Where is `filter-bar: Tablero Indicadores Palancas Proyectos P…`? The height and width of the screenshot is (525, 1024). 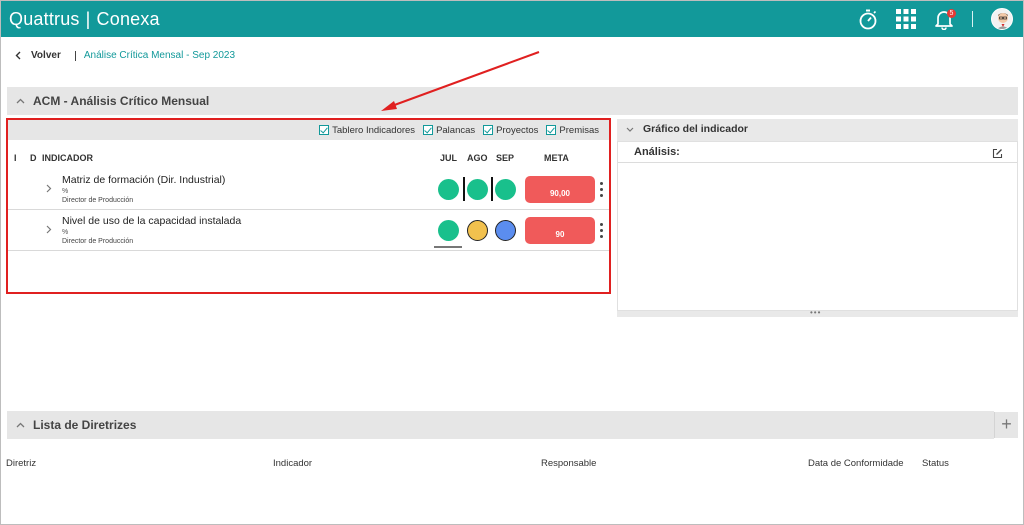 filter-bar: Tablero Indicadores Palancas Proyectos P… is located at coordinates (308, 130).